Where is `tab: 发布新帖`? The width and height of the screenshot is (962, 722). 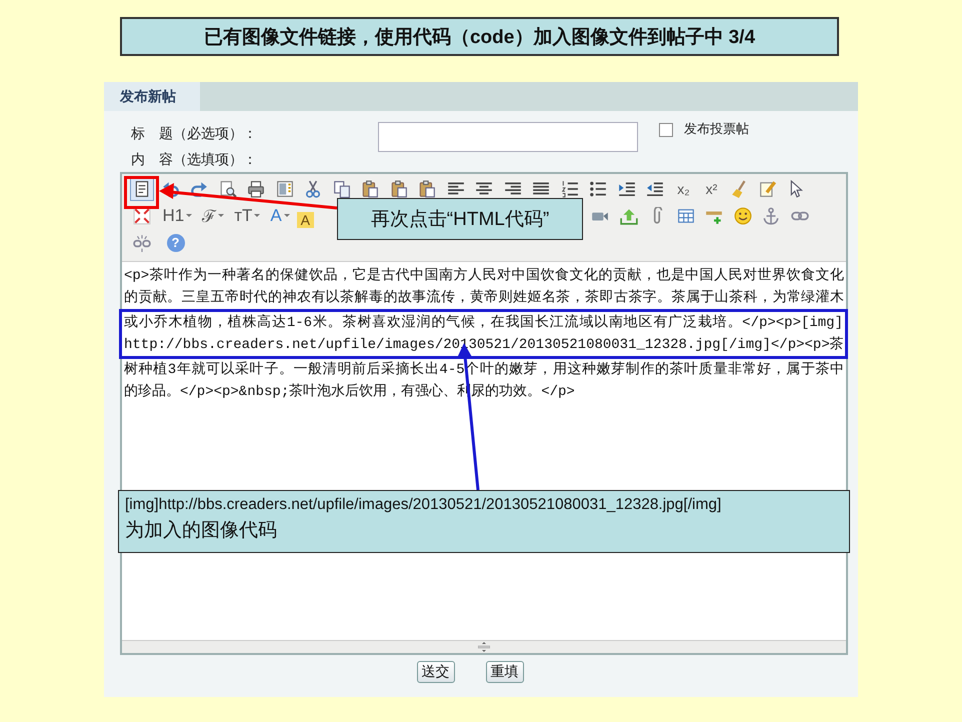
tab: 发布新帖 is located at coordinates (152, 96).